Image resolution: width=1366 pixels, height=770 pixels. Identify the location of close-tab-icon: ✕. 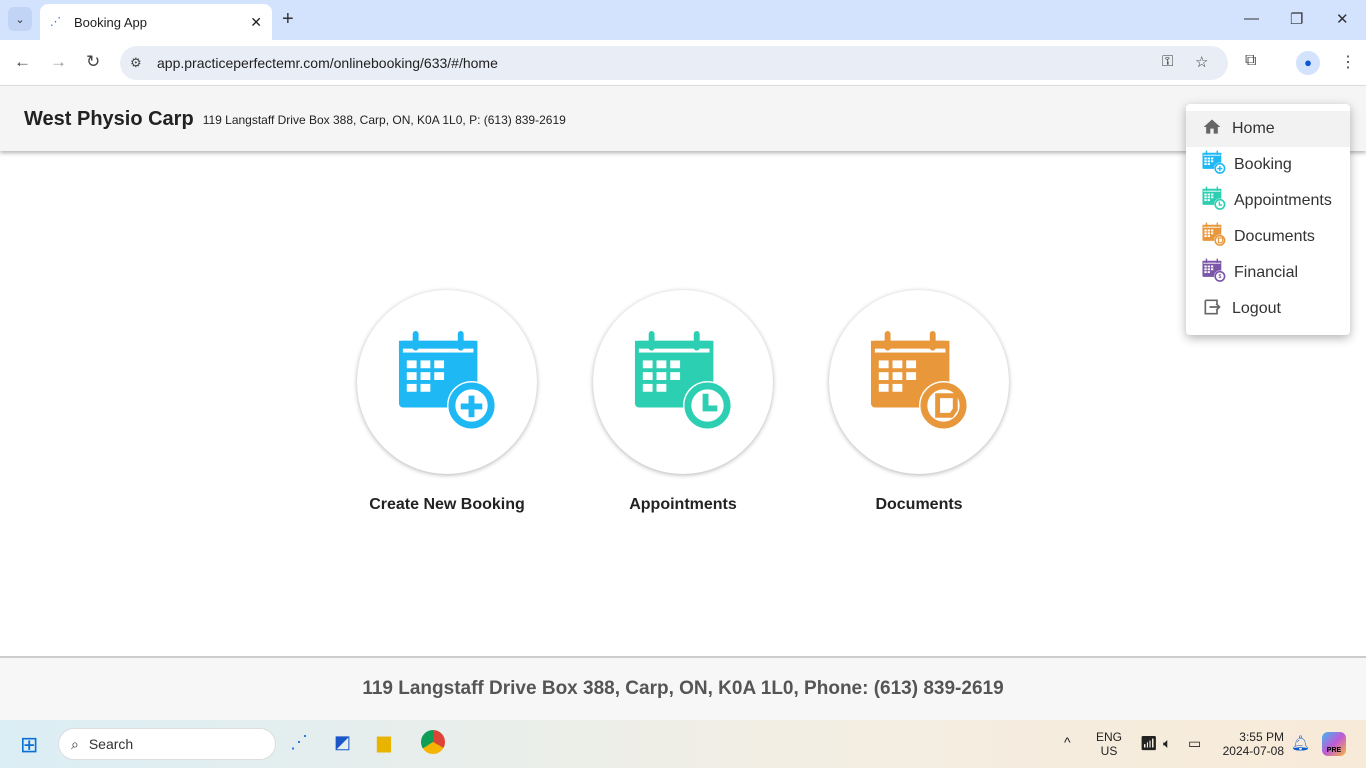
(256, 22).